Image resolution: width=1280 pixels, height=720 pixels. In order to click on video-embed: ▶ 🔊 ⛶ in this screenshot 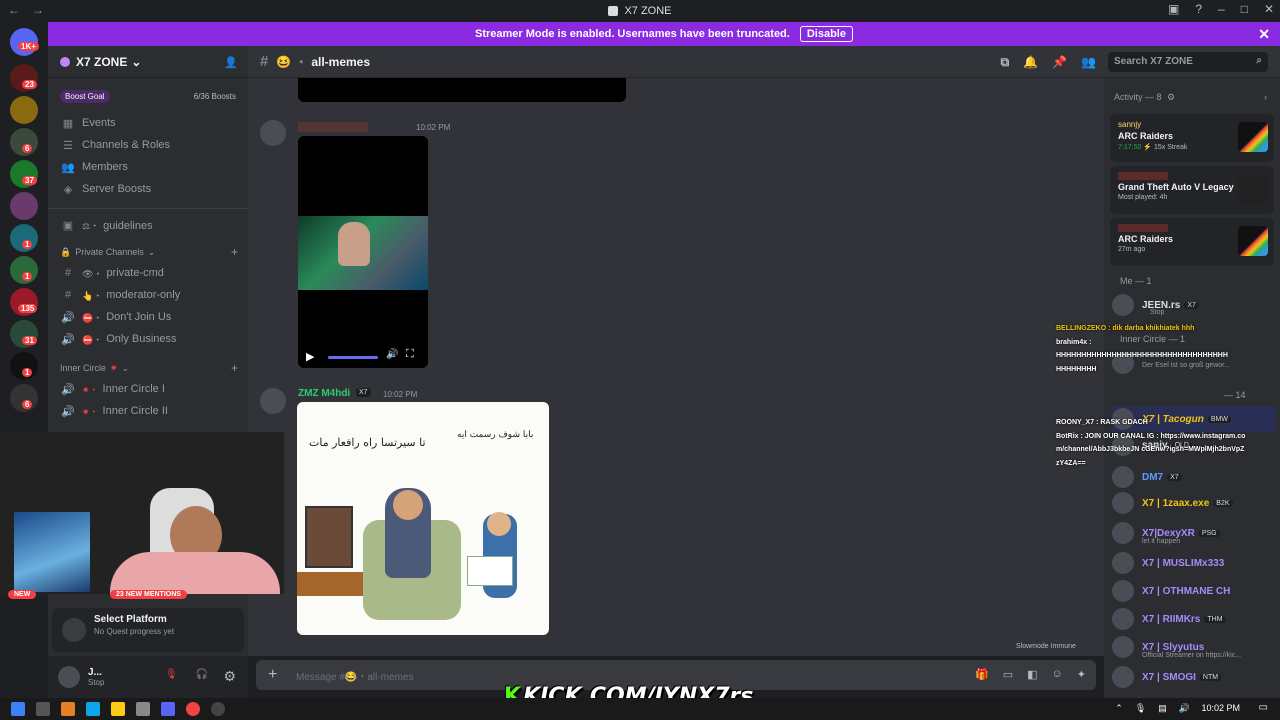, I will do `click(363, 252)`.